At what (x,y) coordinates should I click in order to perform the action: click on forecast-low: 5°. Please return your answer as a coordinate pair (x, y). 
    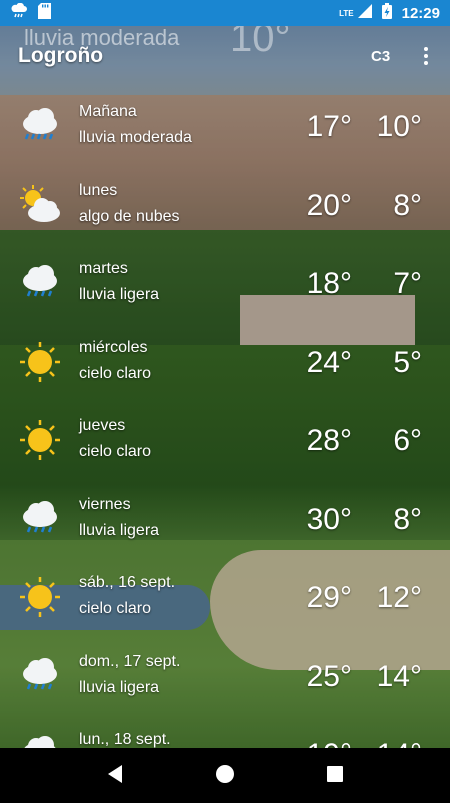
    Looking at the image, I should click on (407, 362).